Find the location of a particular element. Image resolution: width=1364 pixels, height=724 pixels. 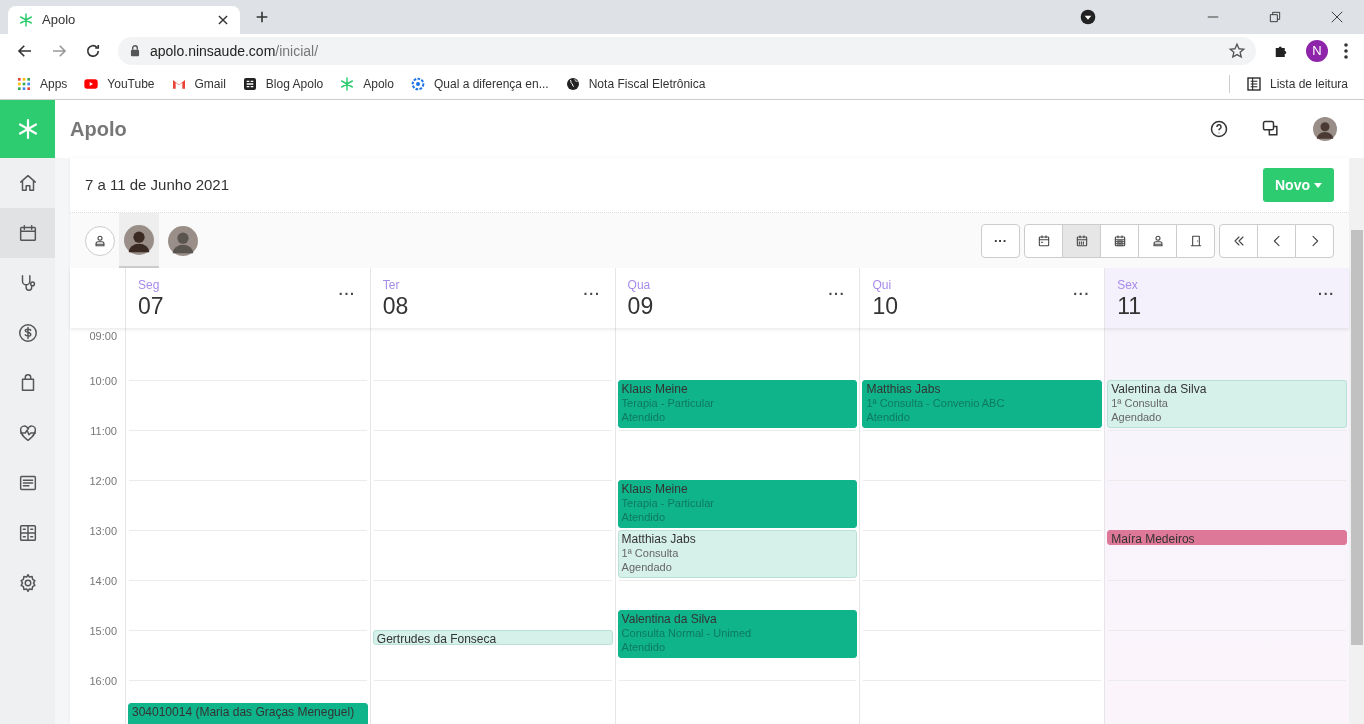

time-label: 12:00 is located at coordinates (103, 481).